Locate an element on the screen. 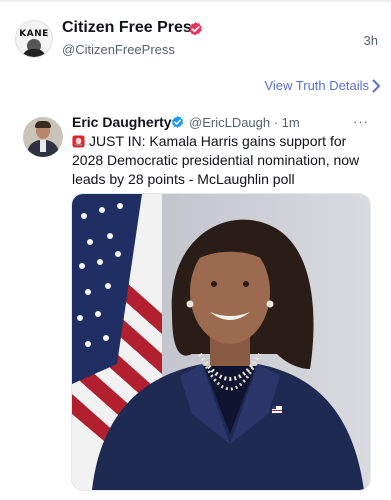  siren-icon is located at coordinates (78, 141).